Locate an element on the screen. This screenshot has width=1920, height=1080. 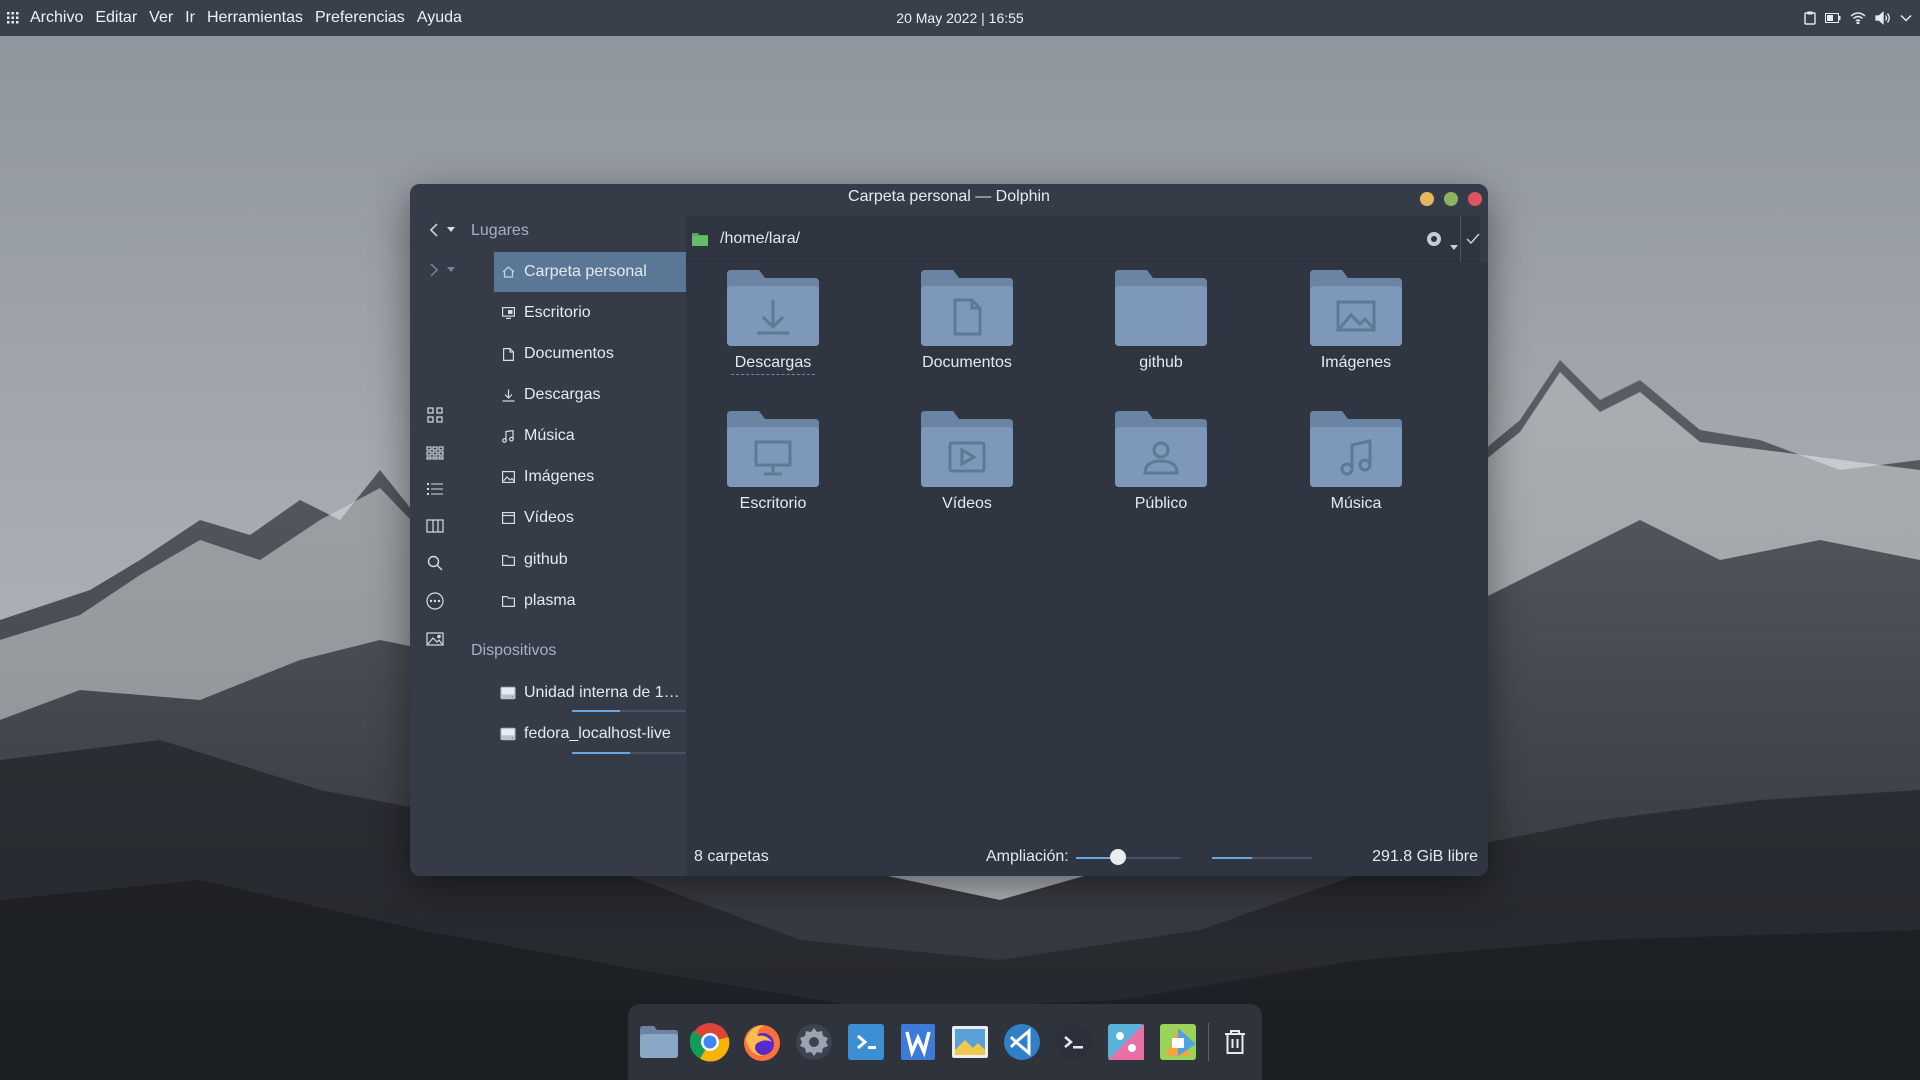
folder-icon is located at coordinates (508, 601).